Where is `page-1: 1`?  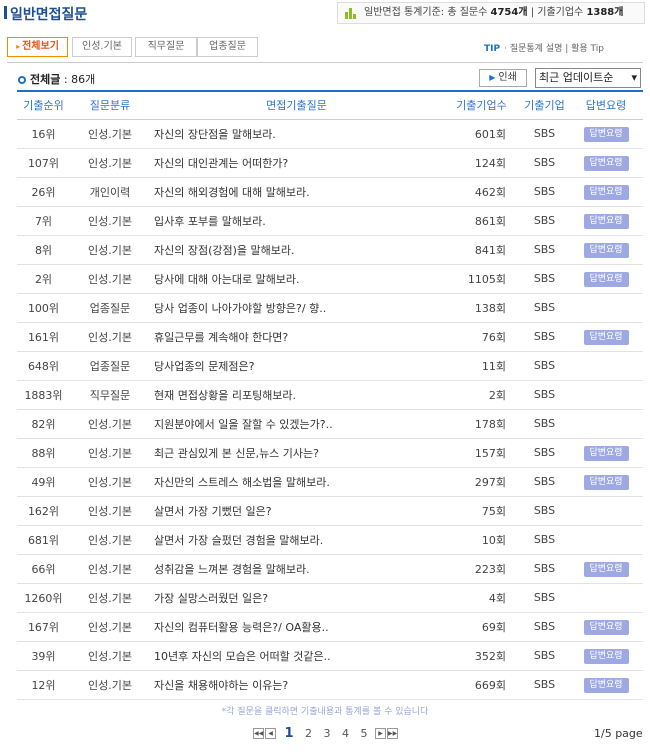 page-1: 1 is located at coordinates (289, 733).